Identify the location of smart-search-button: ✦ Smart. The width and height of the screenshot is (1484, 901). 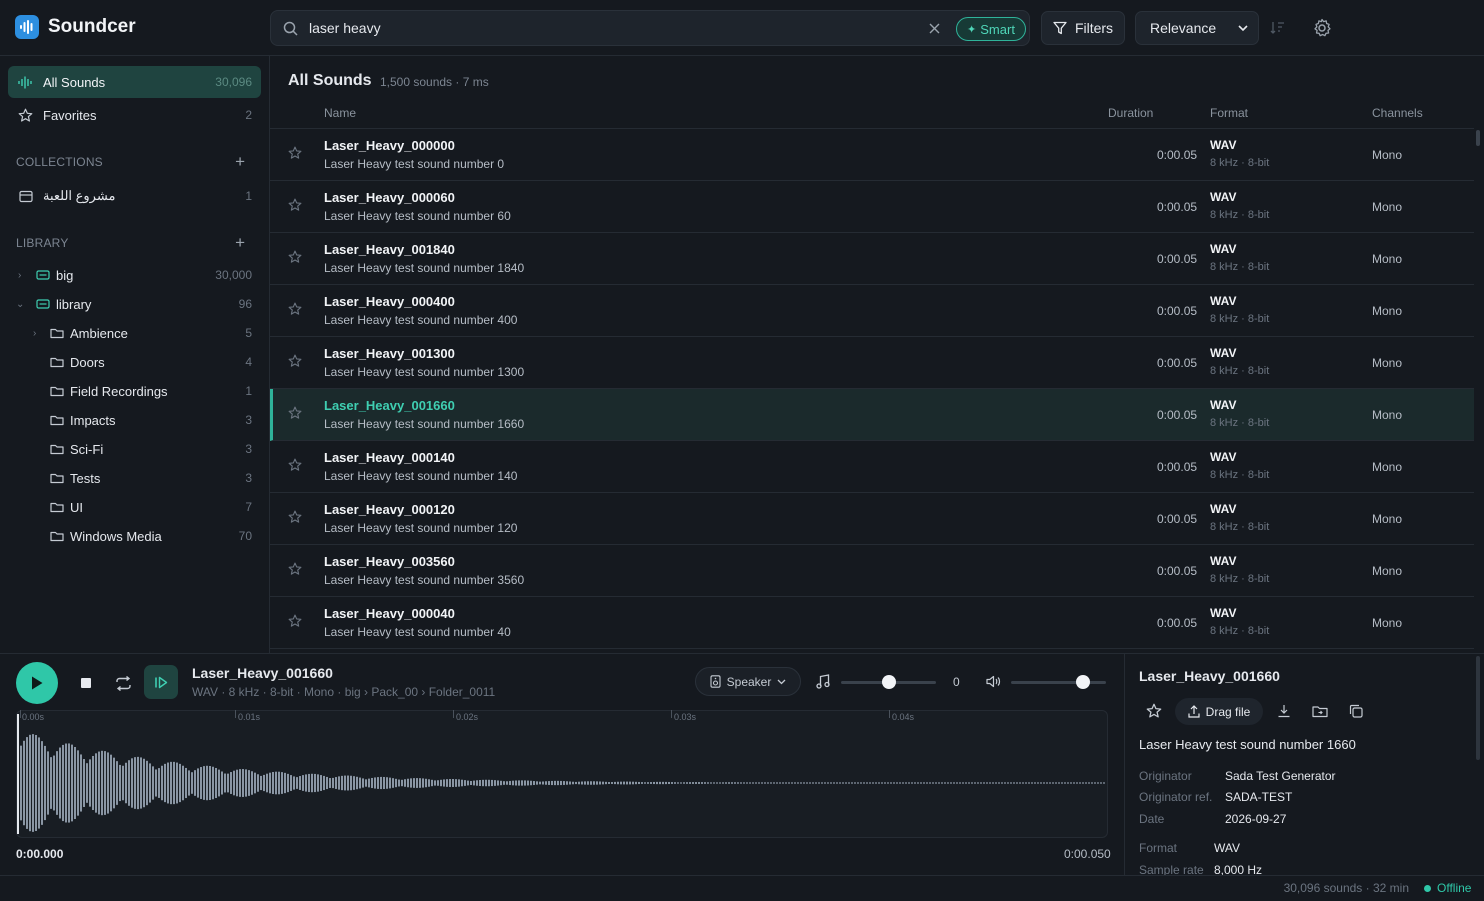
(991, 29).